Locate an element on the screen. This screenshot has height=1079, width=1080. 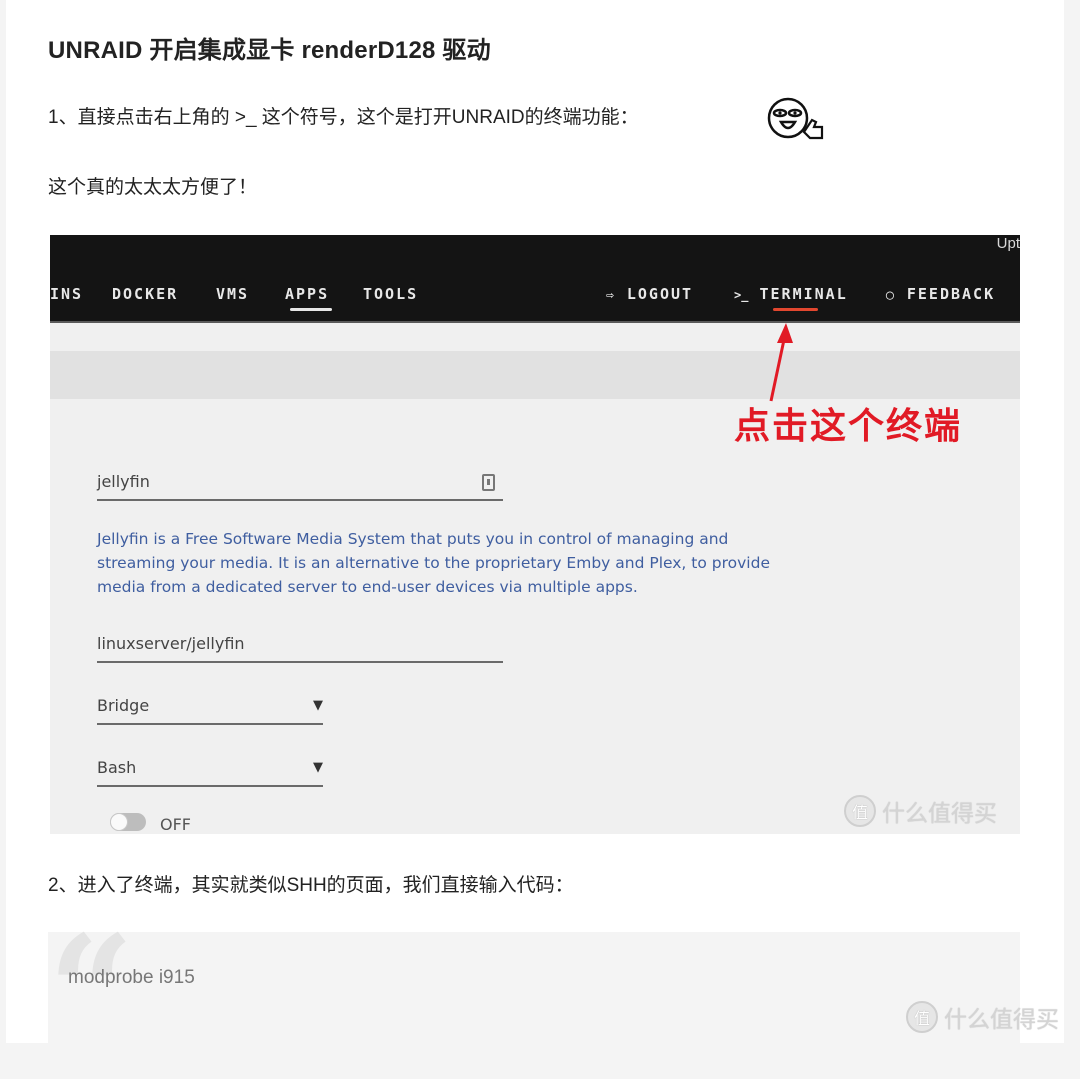
article-title: UNRAID 开启集成显卡 renderD128 驱动 is located at coordinates (269, 50).